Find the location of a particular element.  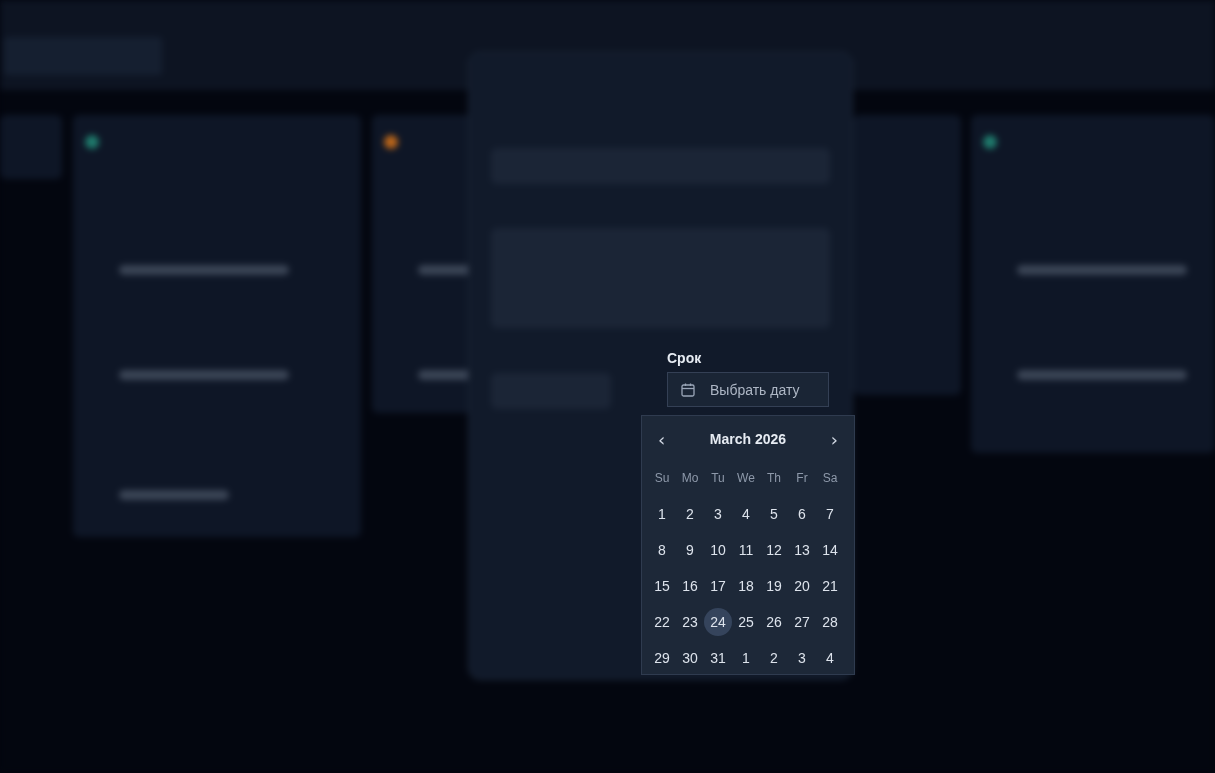

calendar-icon is located at coordinates (688, 389).